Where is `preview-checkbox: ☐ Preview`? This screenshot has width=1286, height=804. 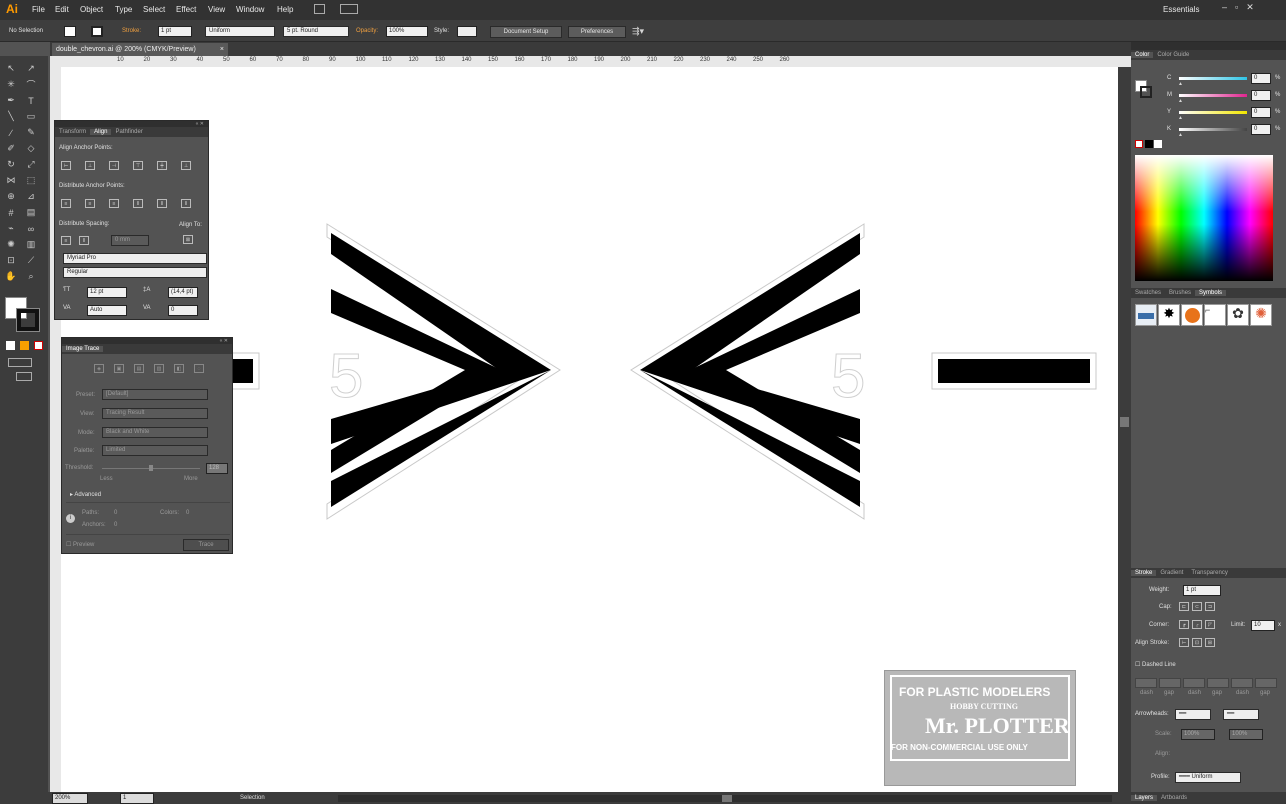
preview-checkbox: ☐ Preview is located at coordinates (80, 544).